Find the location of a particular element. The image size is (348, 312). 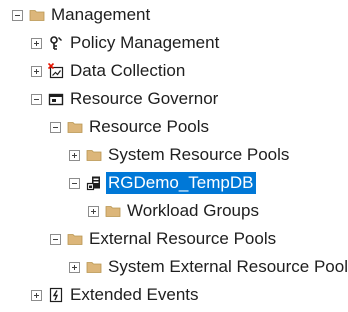

tree-node-label: Policy Management is located at coordinates (145, 42).